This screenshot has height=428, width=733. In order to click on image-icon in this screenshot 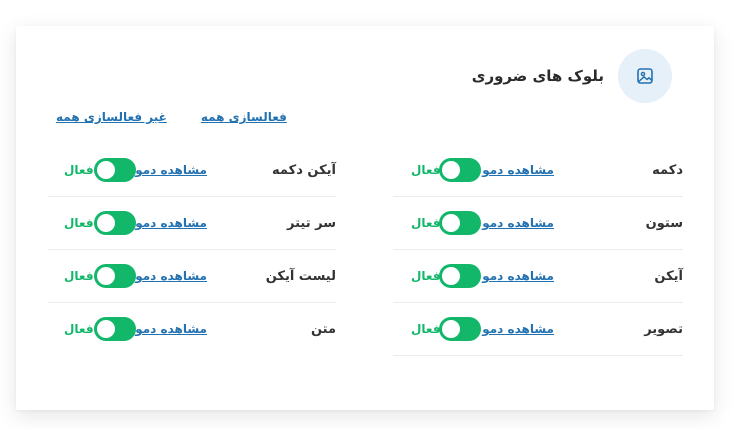, I will do `click(645, 76)`.